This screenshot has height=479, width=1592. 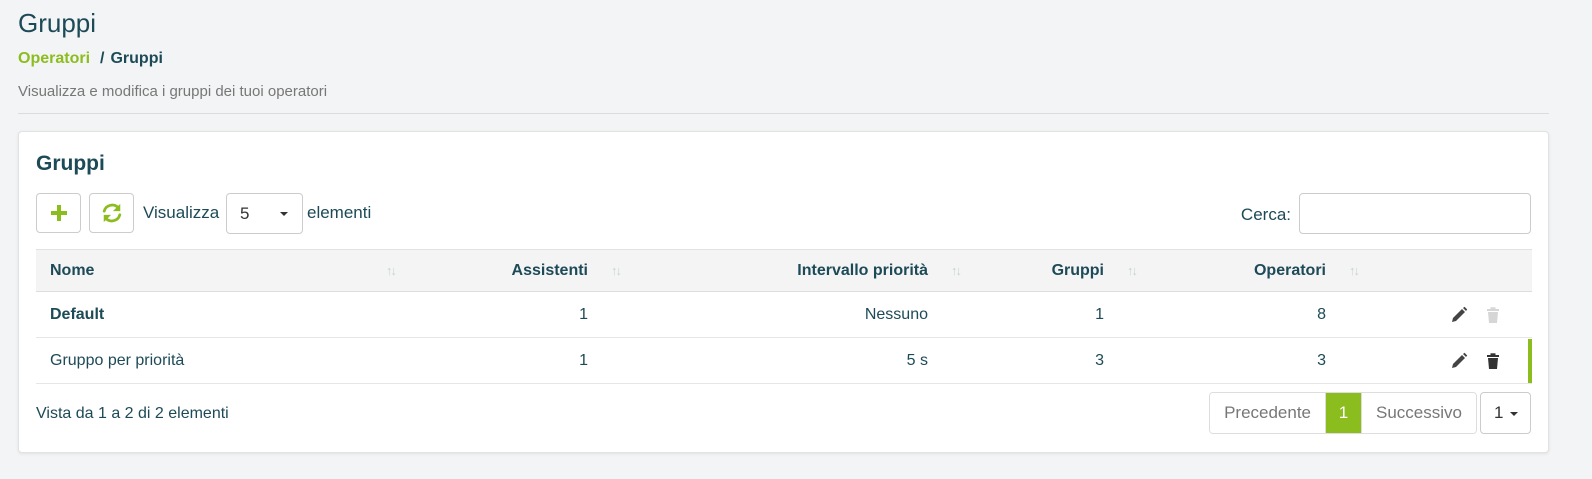 I want to click on table-info: Vista da 1 a 2 di 2 elementi, so click(x=132, y=413).